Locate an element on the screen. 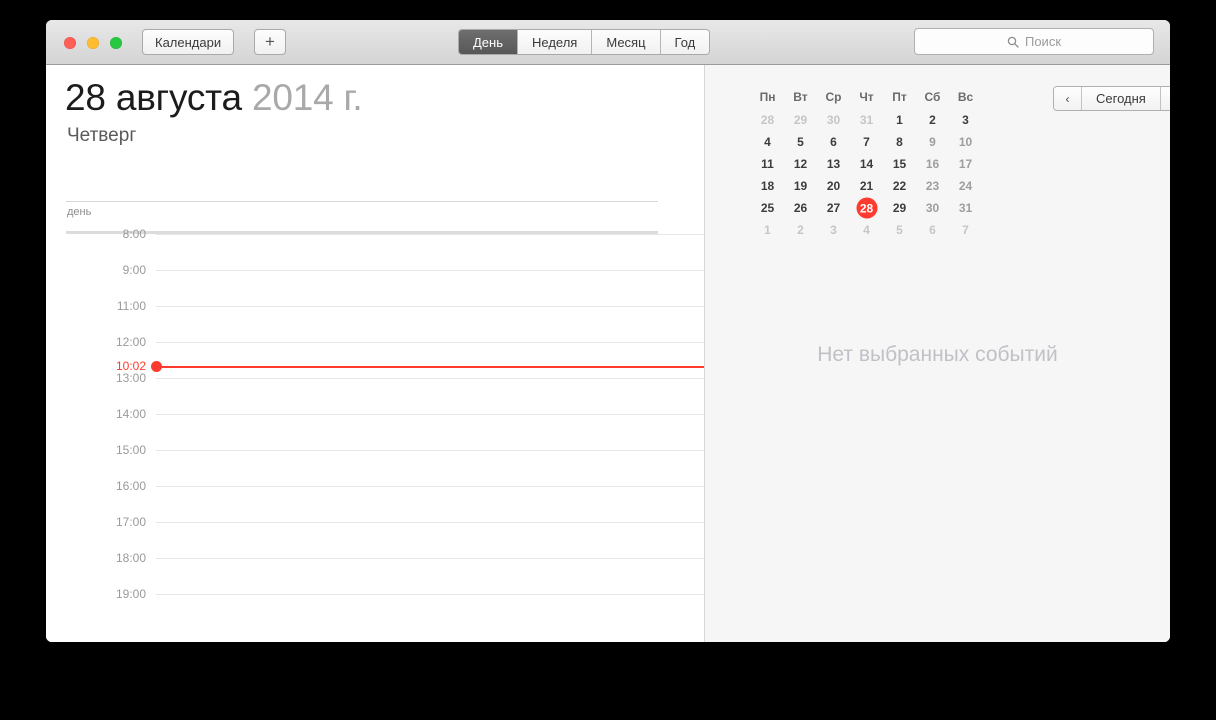 This screenshot has width=1216, height=720. tab-month-label: Месяц is located at coordinates (626, 42).